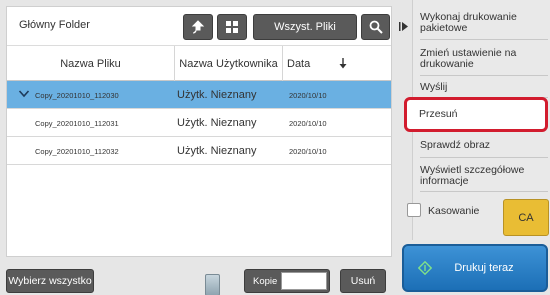  I want to click on check-icon, so click(24, 94).